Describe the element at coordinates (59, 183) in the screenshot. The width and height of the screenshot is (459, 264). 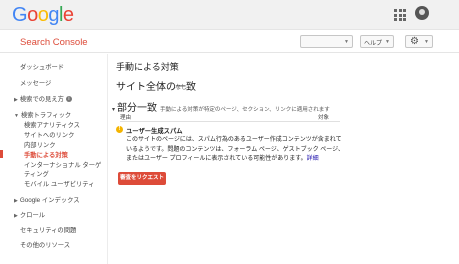
I see `sidebar-item-mobile-usability: モバイル ユーザビリティ` at that location.